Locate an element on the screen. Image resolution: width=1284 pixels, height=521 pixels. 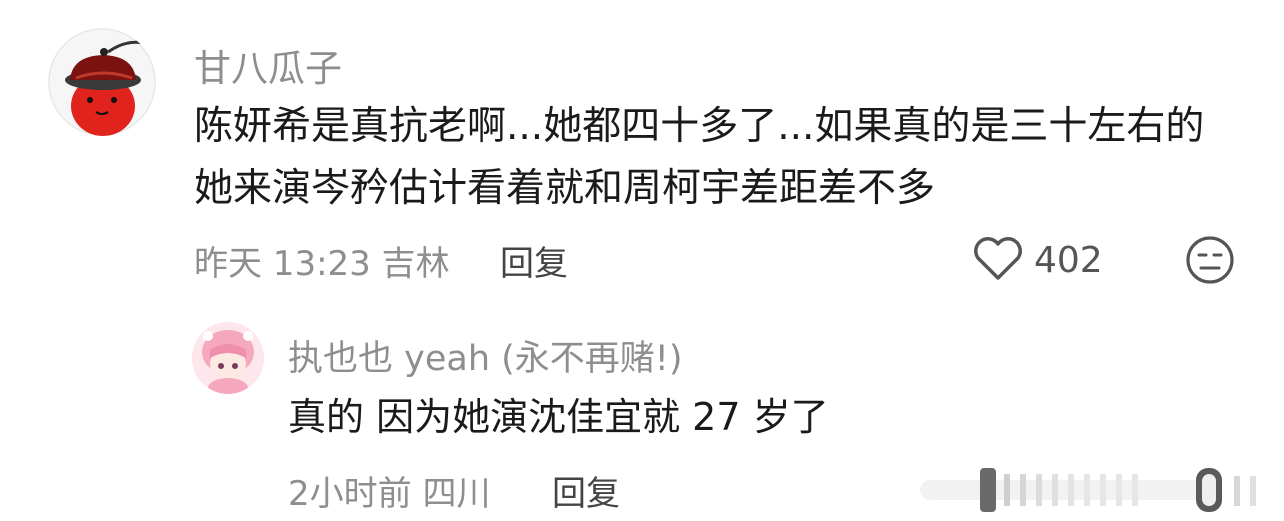
watermark-icon is located at coordinates (1088, 490).